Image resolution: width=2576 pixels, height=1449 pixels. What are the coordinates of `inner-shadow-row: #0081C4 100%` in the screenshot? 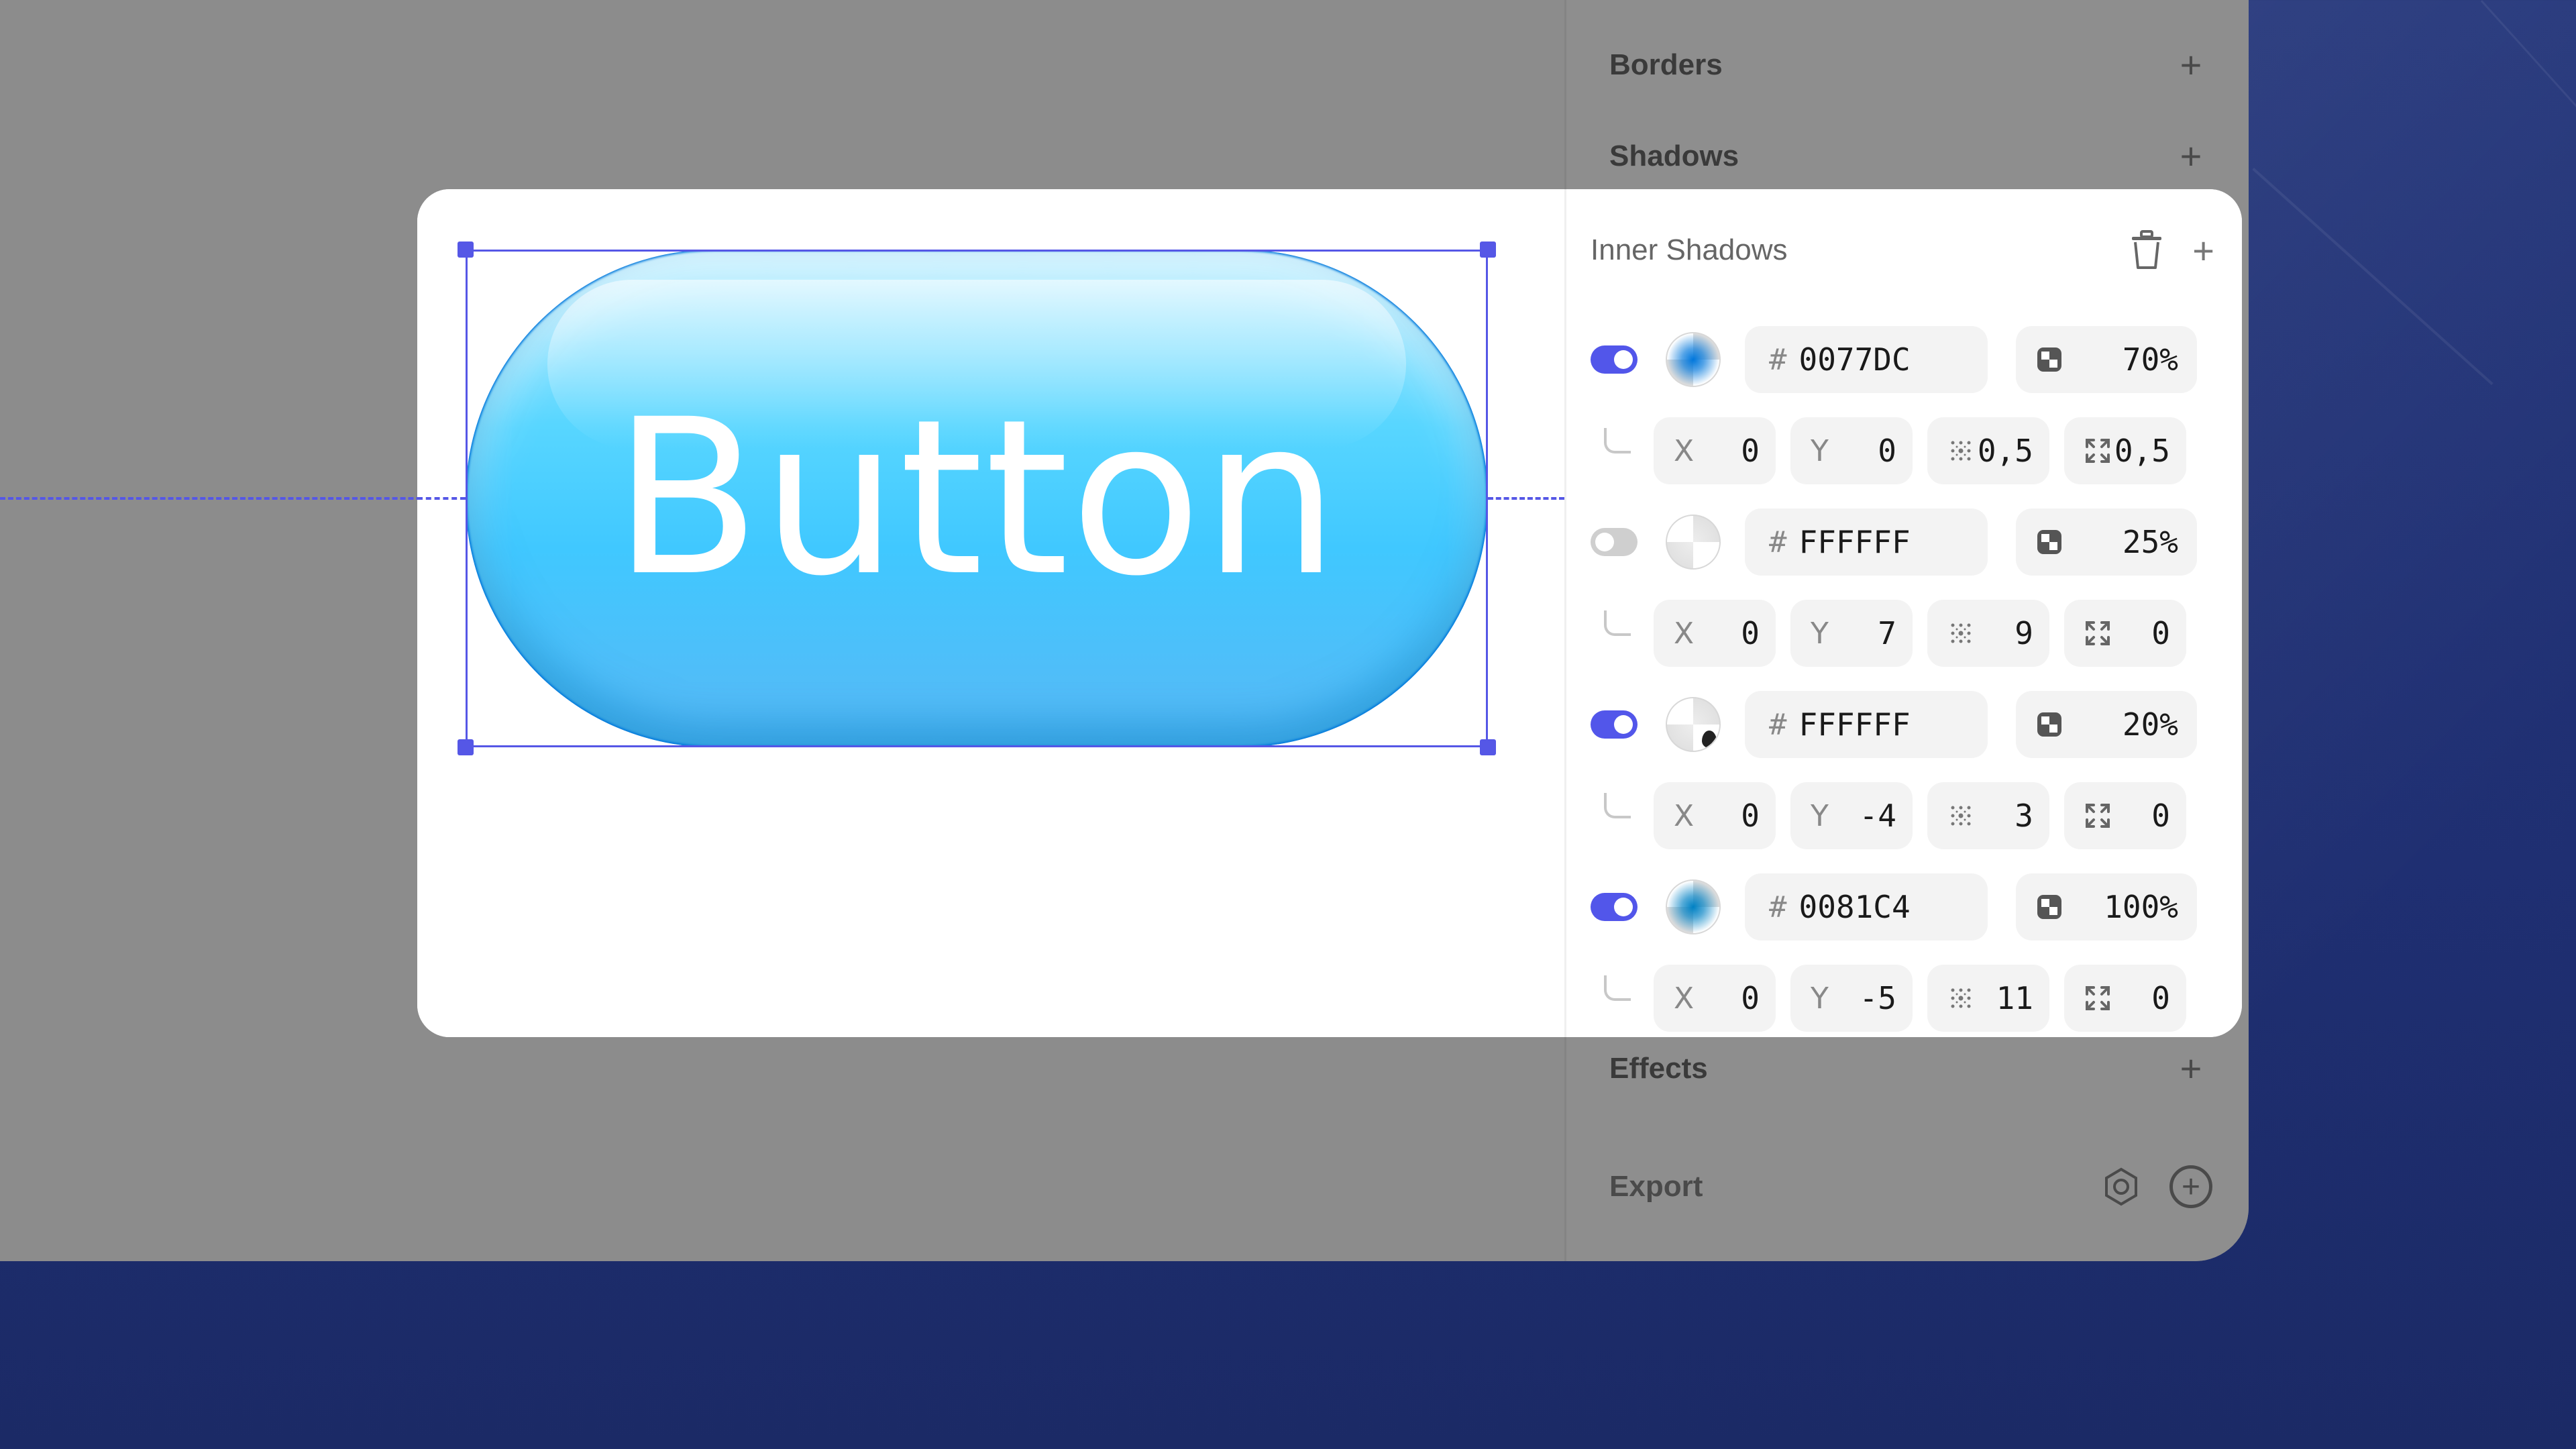 It's located at (1902, 907).